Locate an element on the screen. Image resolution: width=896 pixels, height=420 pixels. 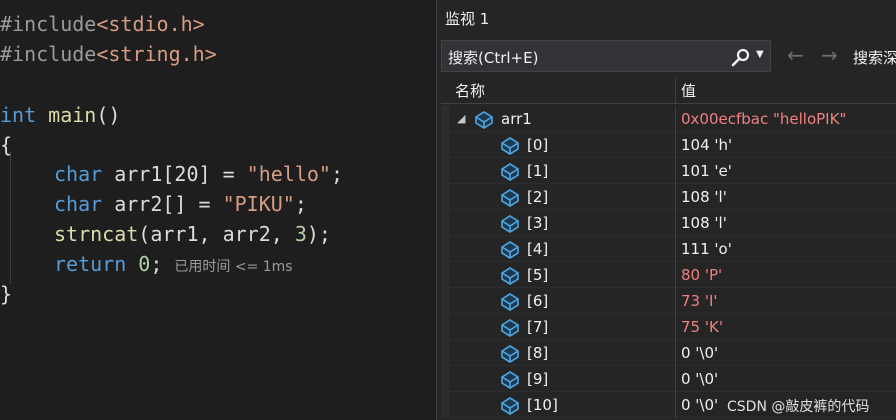
watch-row: [0] 104 'h' is located at coordinates (668, 145).